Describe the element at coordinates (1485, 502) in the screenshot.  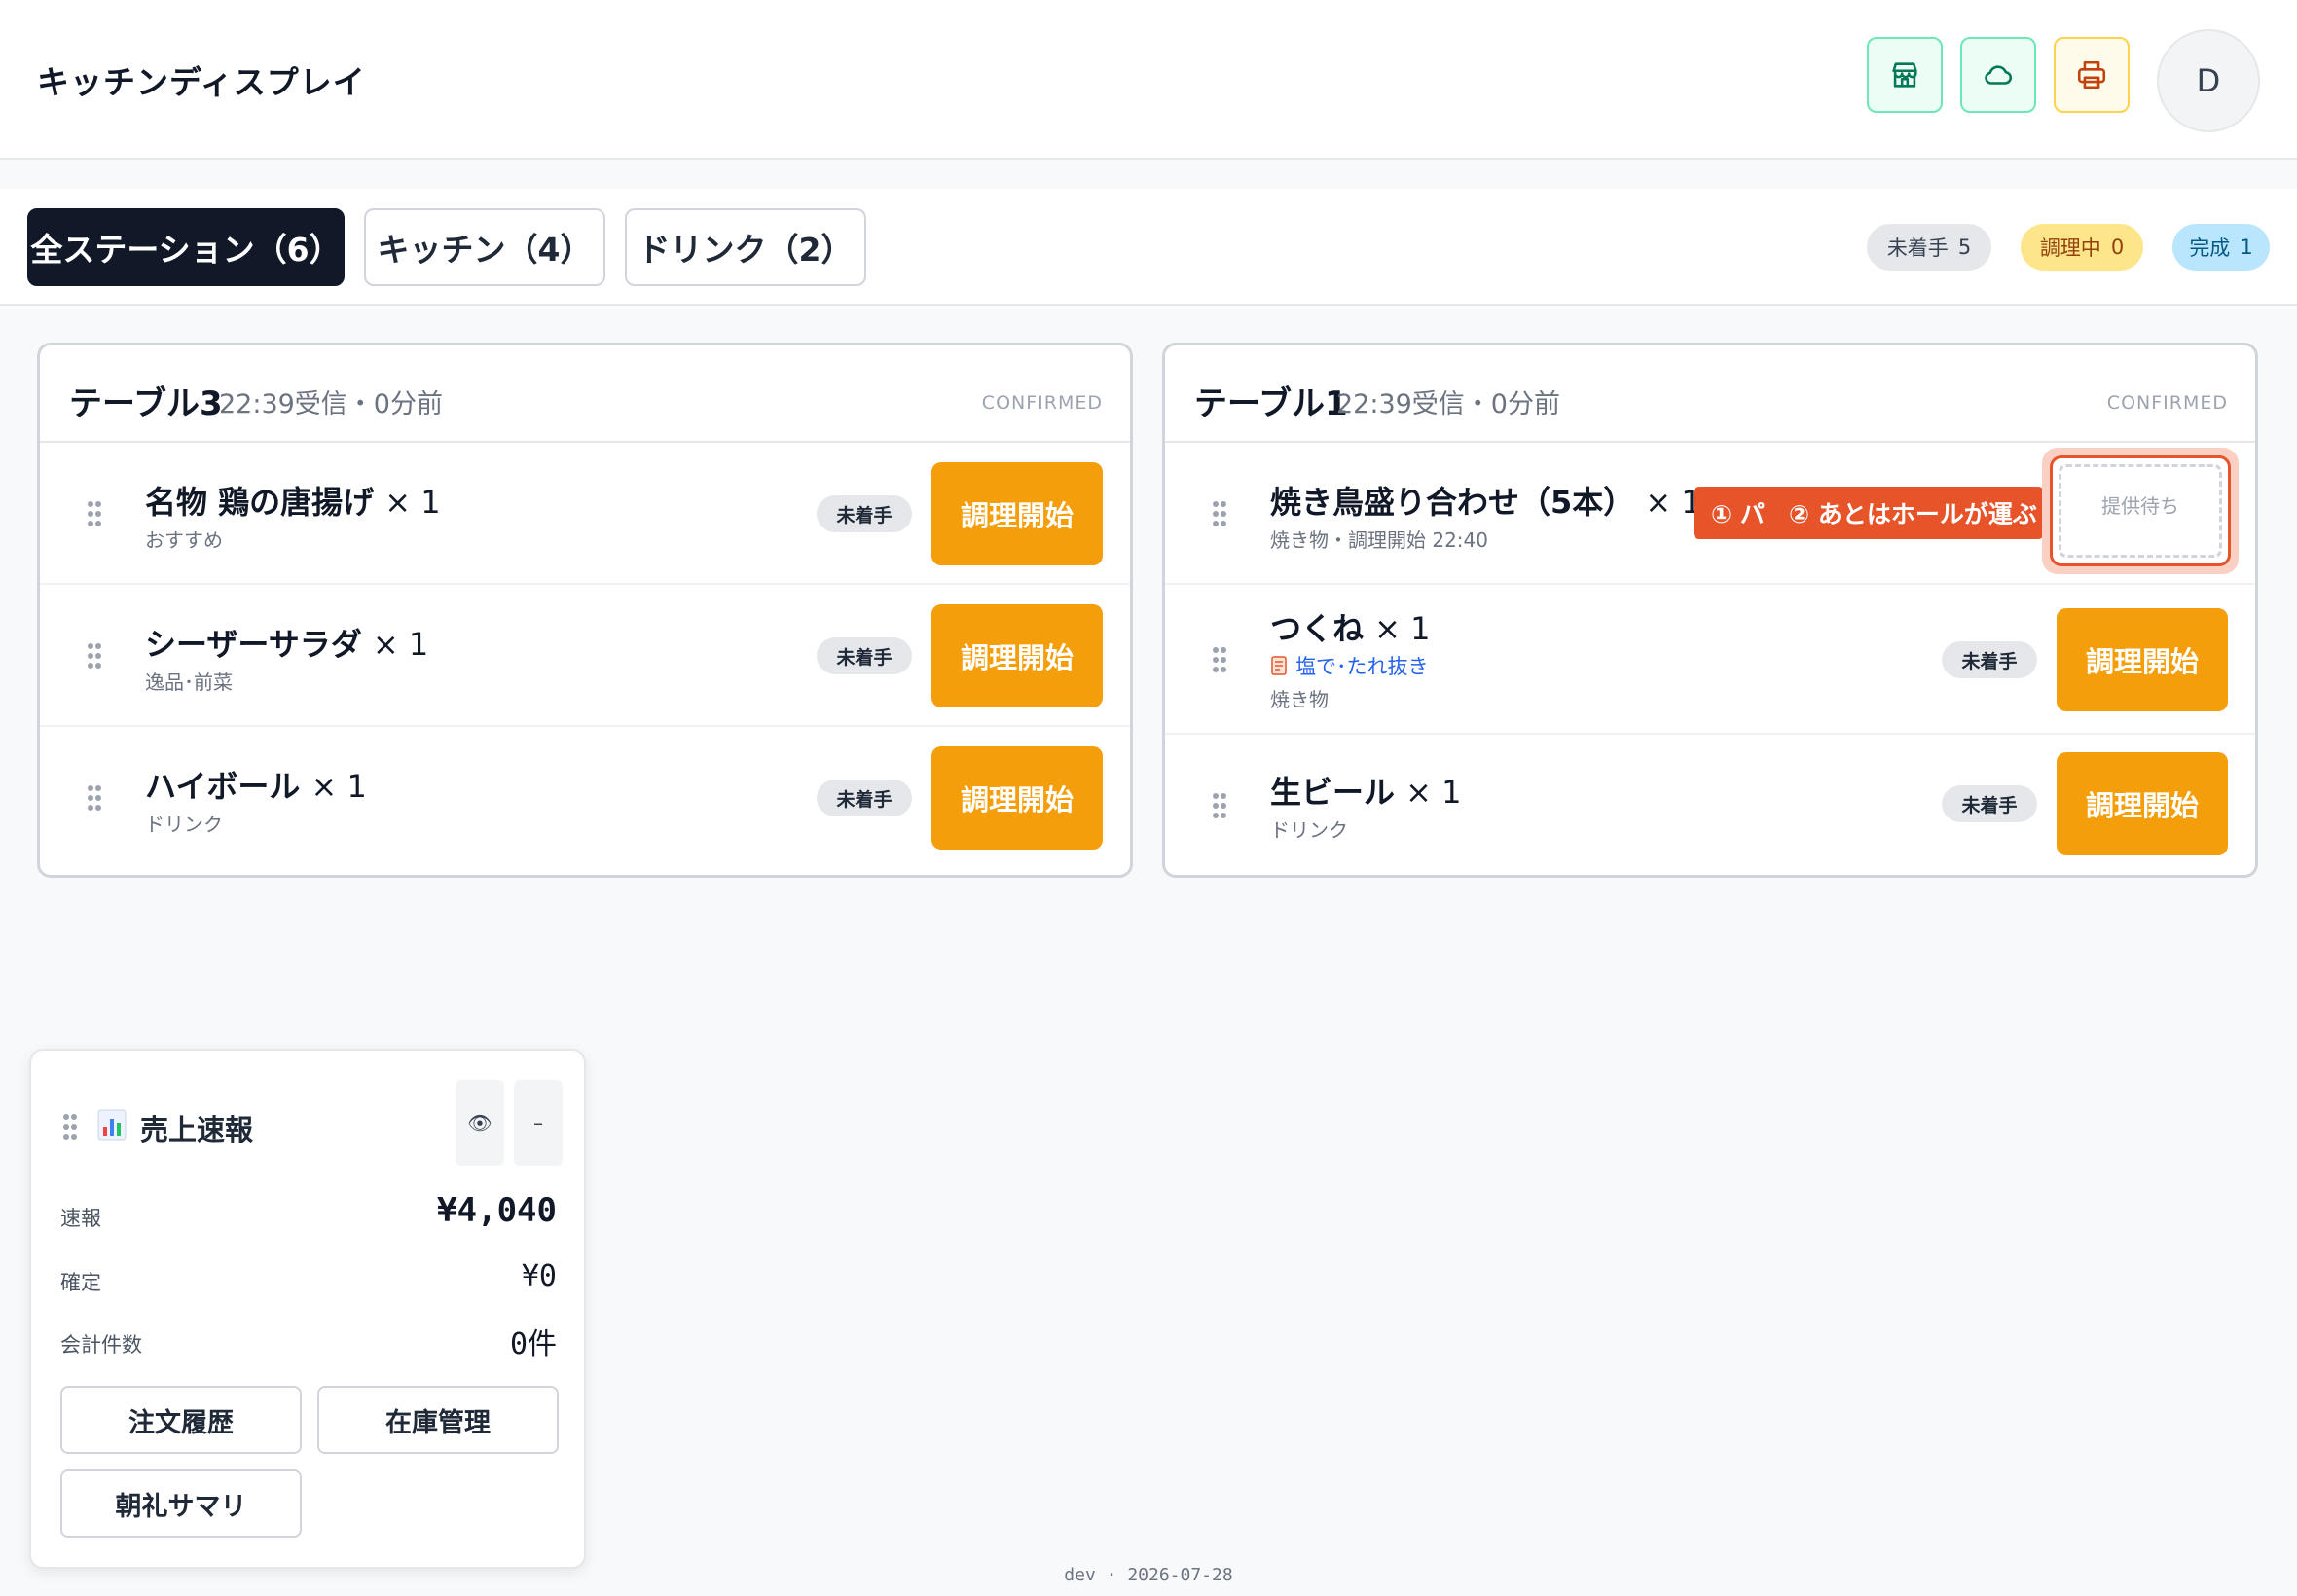
I see `item-name: 焼き鳥盛り合わせ（5本） × 1` at that location.